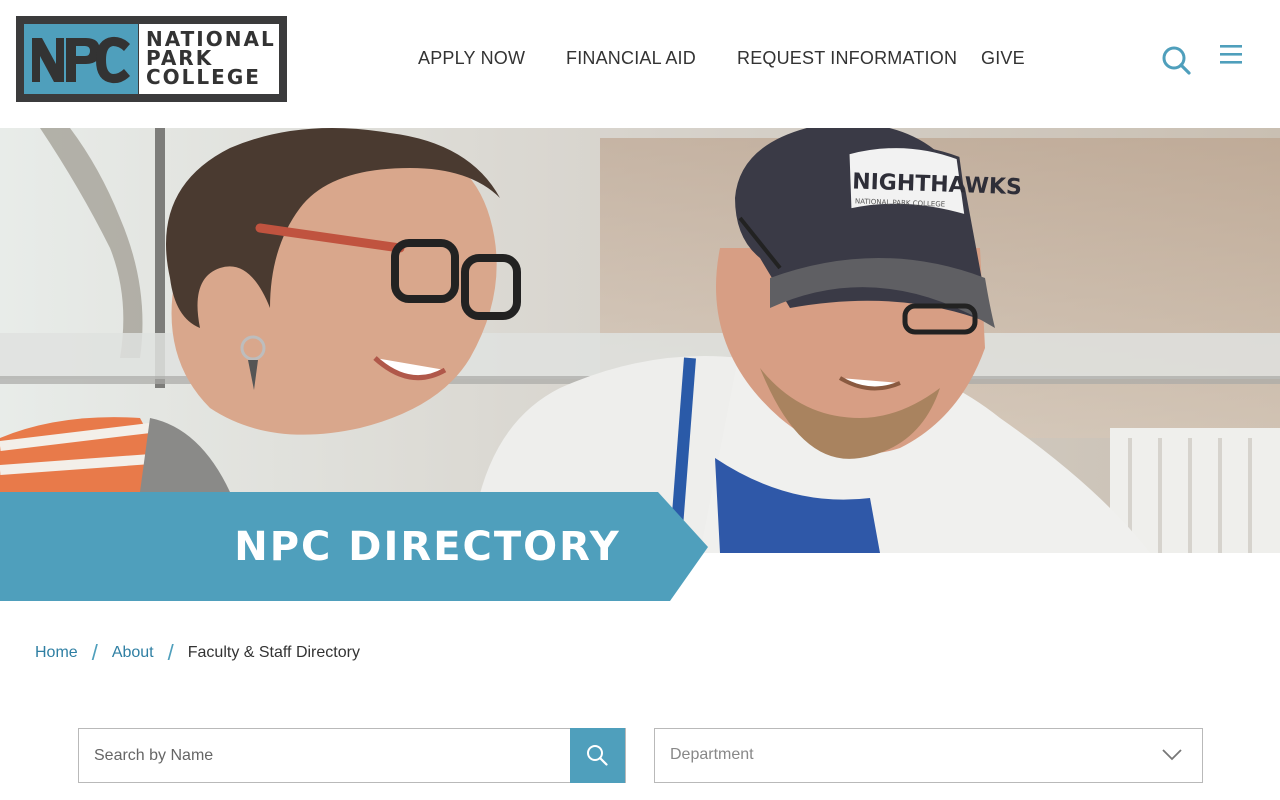 The image size is (1280, 800). I want to click on nav-give: GIVE, so click(1003, 58).